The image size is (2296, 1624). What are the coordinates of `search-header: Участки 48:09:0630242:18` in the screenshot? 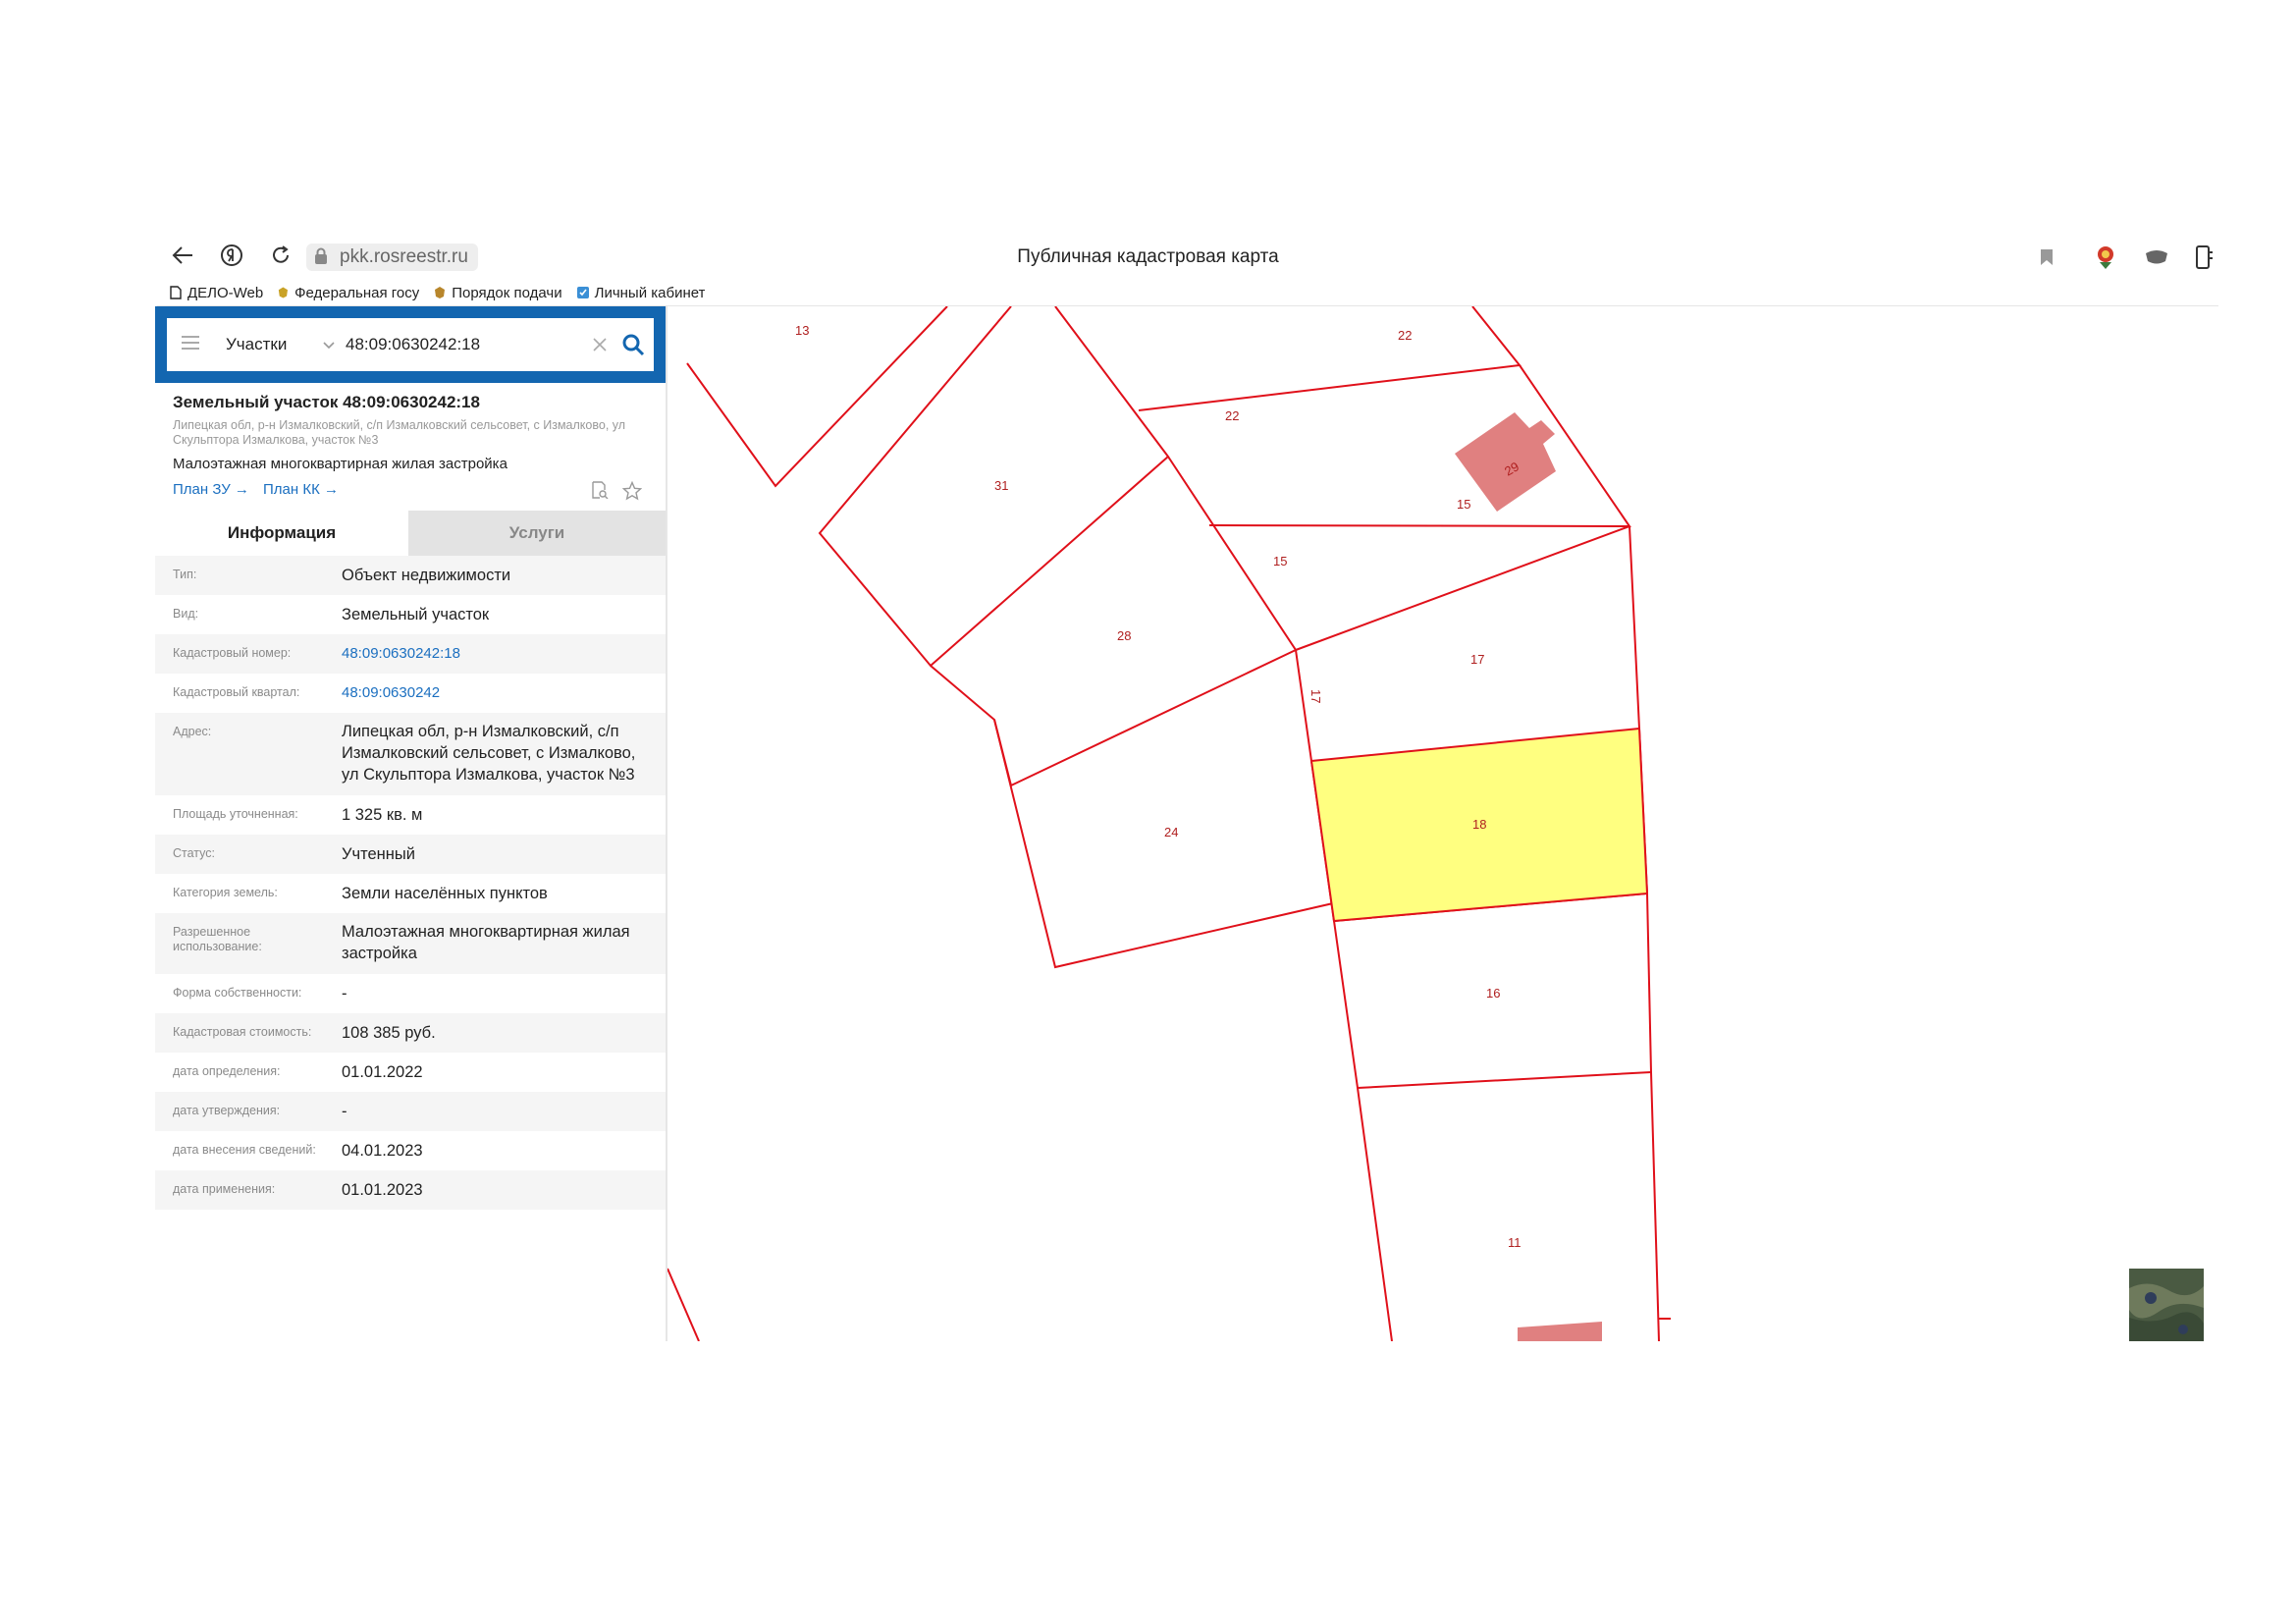 It's located at (418, 344).